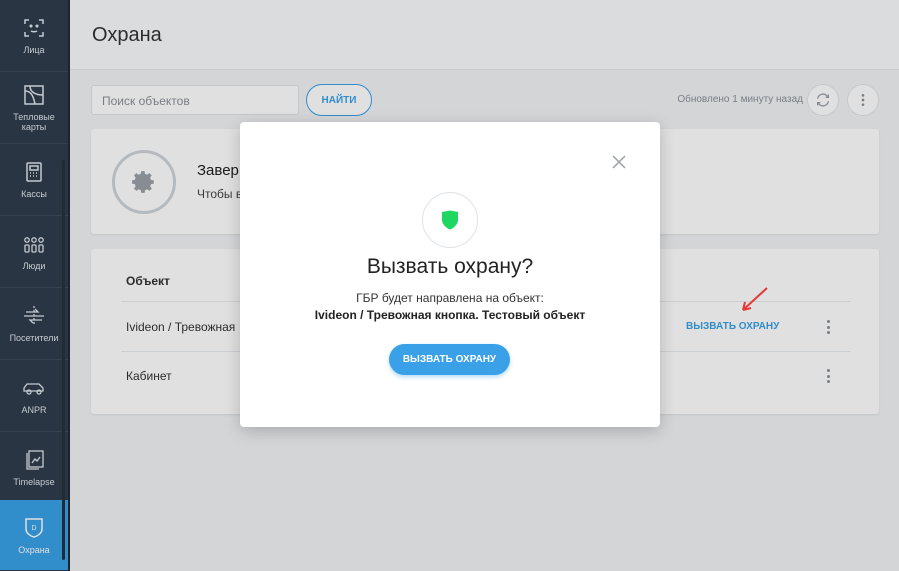 The height and width of the screenshot is (571, 899). I want to click on dialog-subtitle: ГБР будет направлена на объект:, so click(450, 298).